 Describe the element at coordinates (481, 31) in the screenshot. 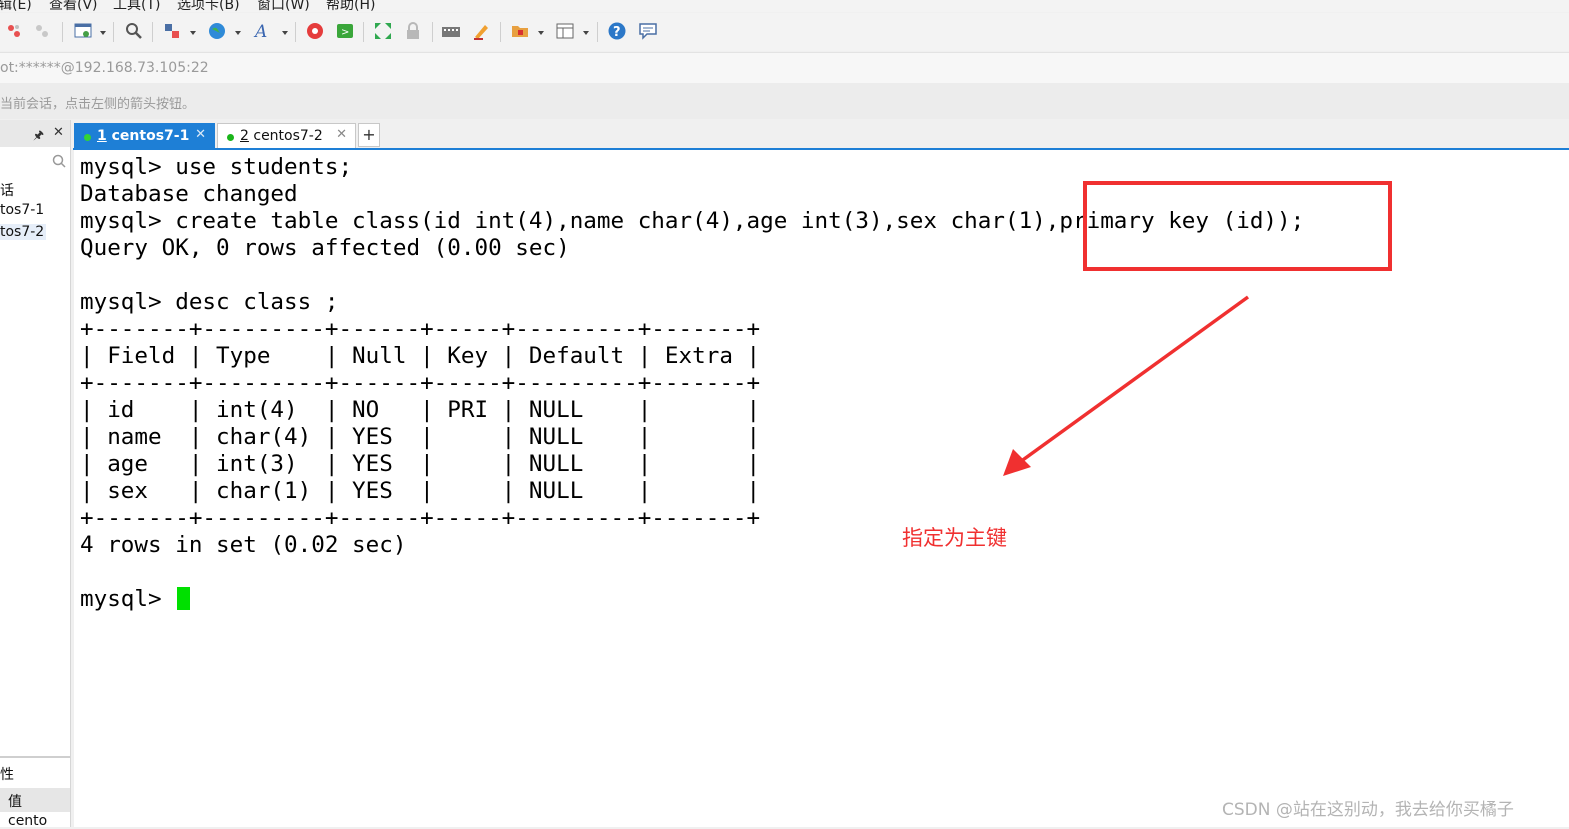

I see `highlight-icon` at that location.